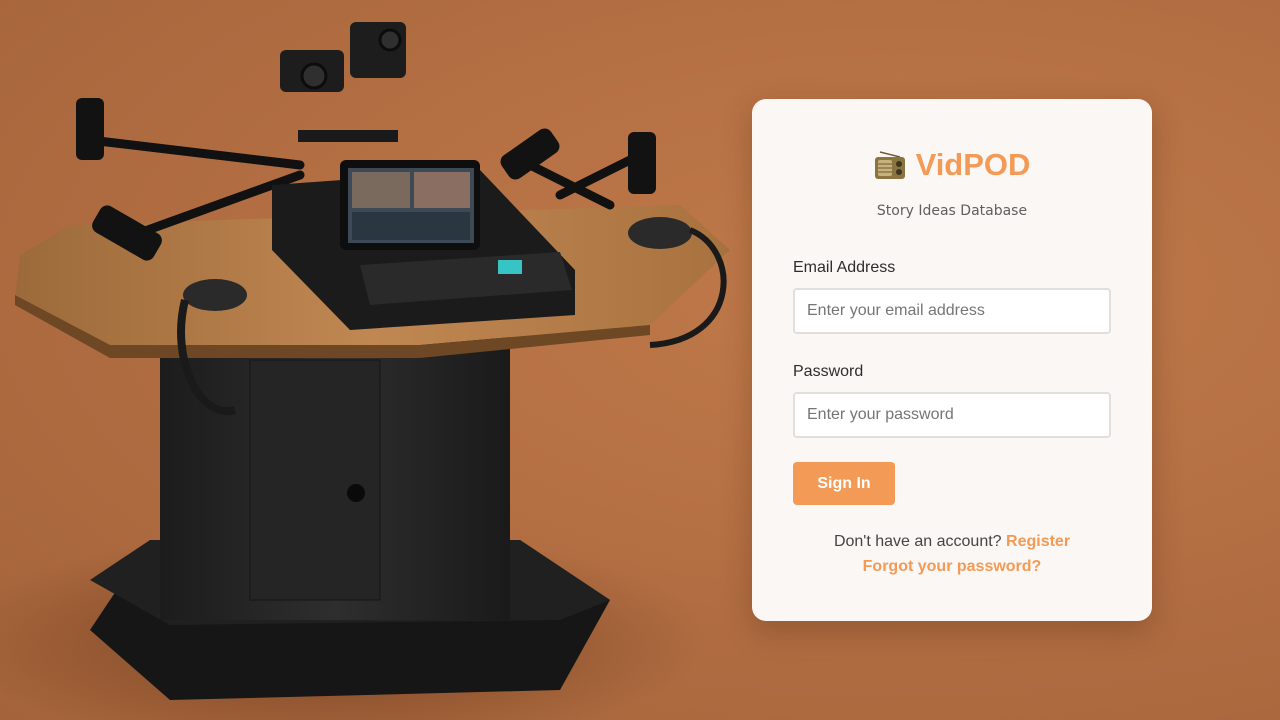 This screenshot has height=720, width=1280. Describe the element at coordinates (952, 311) in the screenshot. I see `email-field` at that location.